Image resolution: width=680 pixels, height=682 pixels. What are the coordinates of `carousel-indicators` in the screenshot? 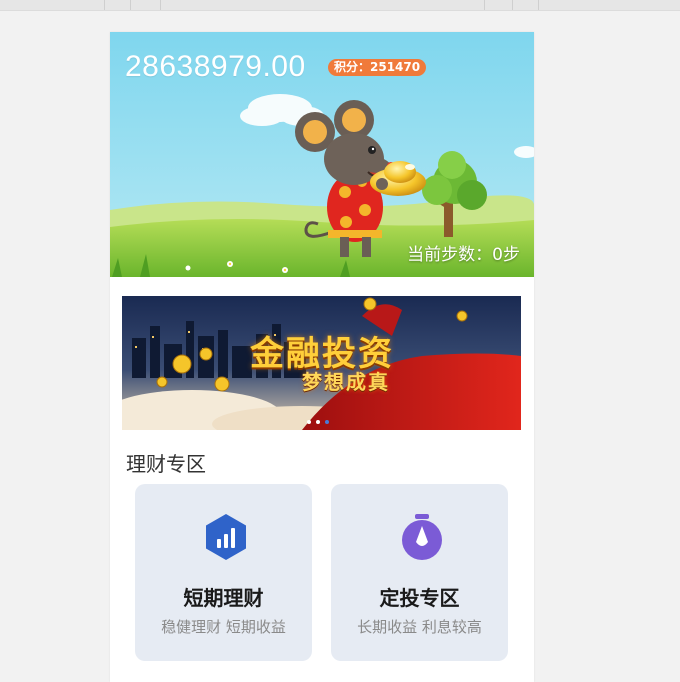 It's located at (318, 422).